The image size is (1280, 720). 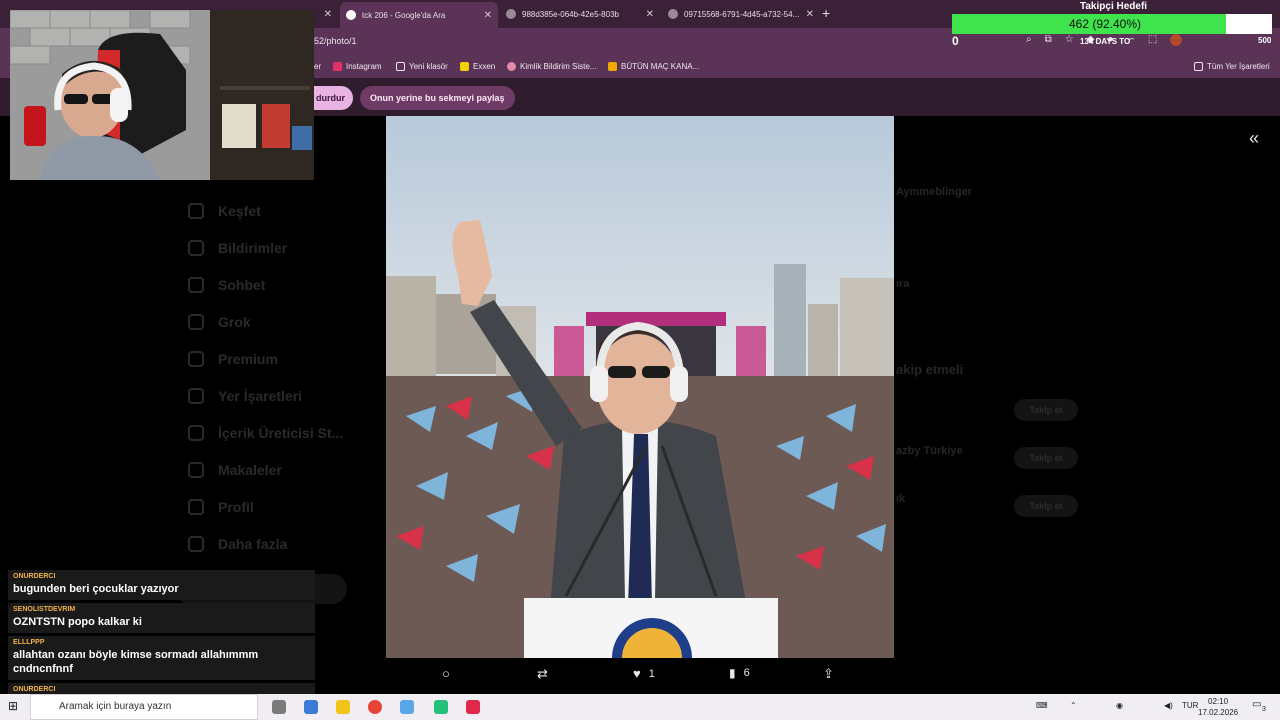 What do you see at coordinates (1114, 6) in the screenshot?
I see `goal-title: Takipçi Hedefi` at bounding box center [1114, 6].